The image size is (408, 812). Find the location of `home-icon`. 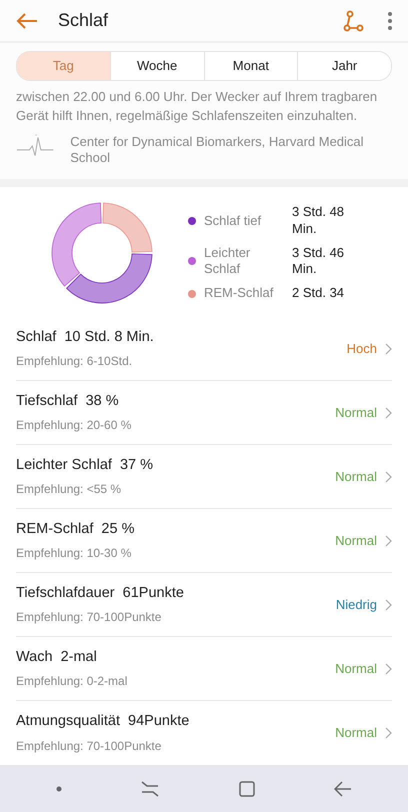

home-icon is located at coordinates (246, 788).